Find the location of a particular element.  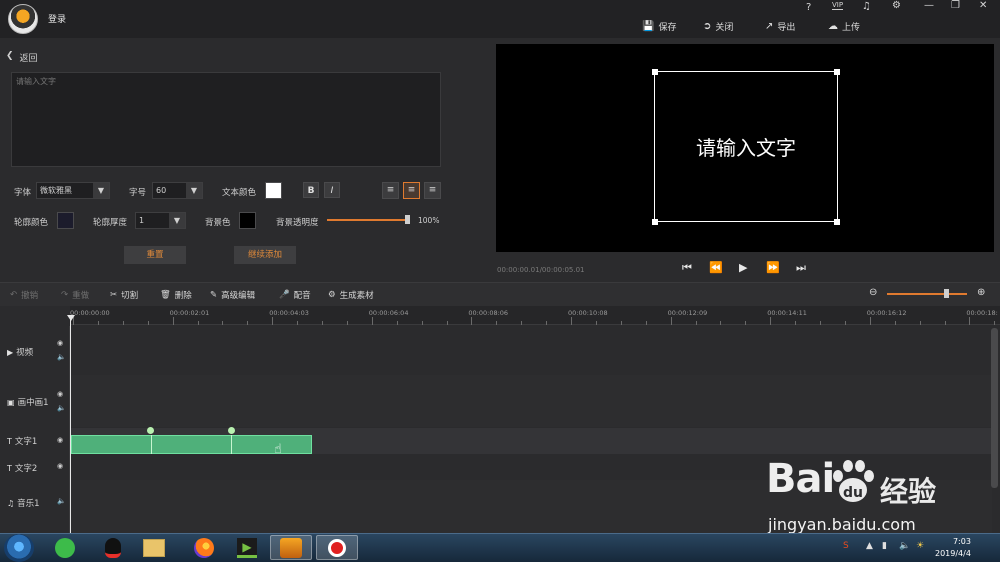

outline-width-label: 轮廓厚度 is located at coordinates (110, 223).